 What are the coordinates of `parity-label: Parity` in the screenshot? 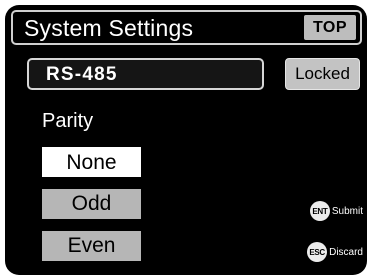 It's located at (68, 121).